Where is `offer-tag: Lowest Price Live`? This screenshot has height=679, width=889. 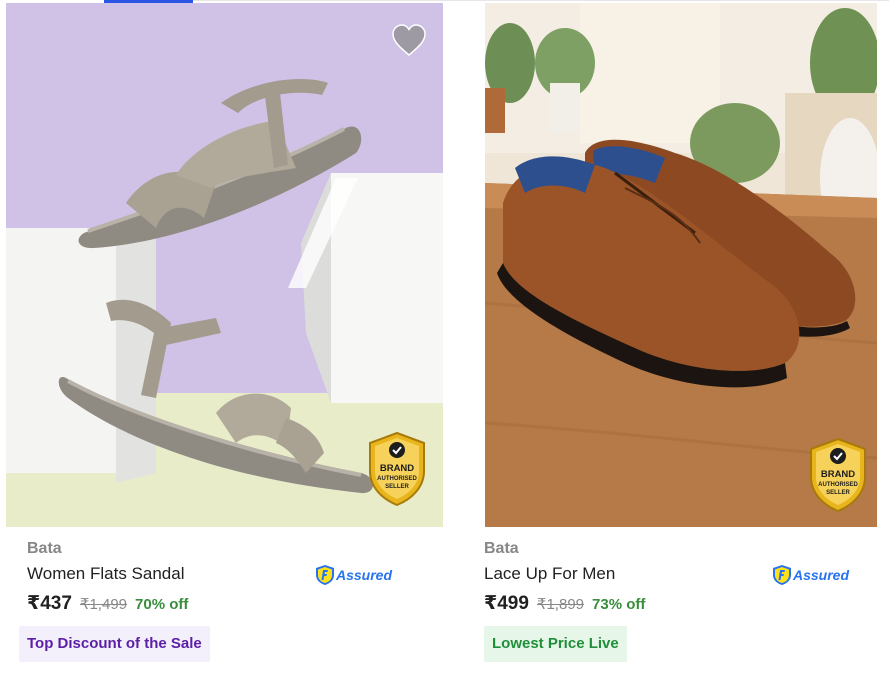
offer-tag: Lowest Price Live is located at coordinates (555, 644).